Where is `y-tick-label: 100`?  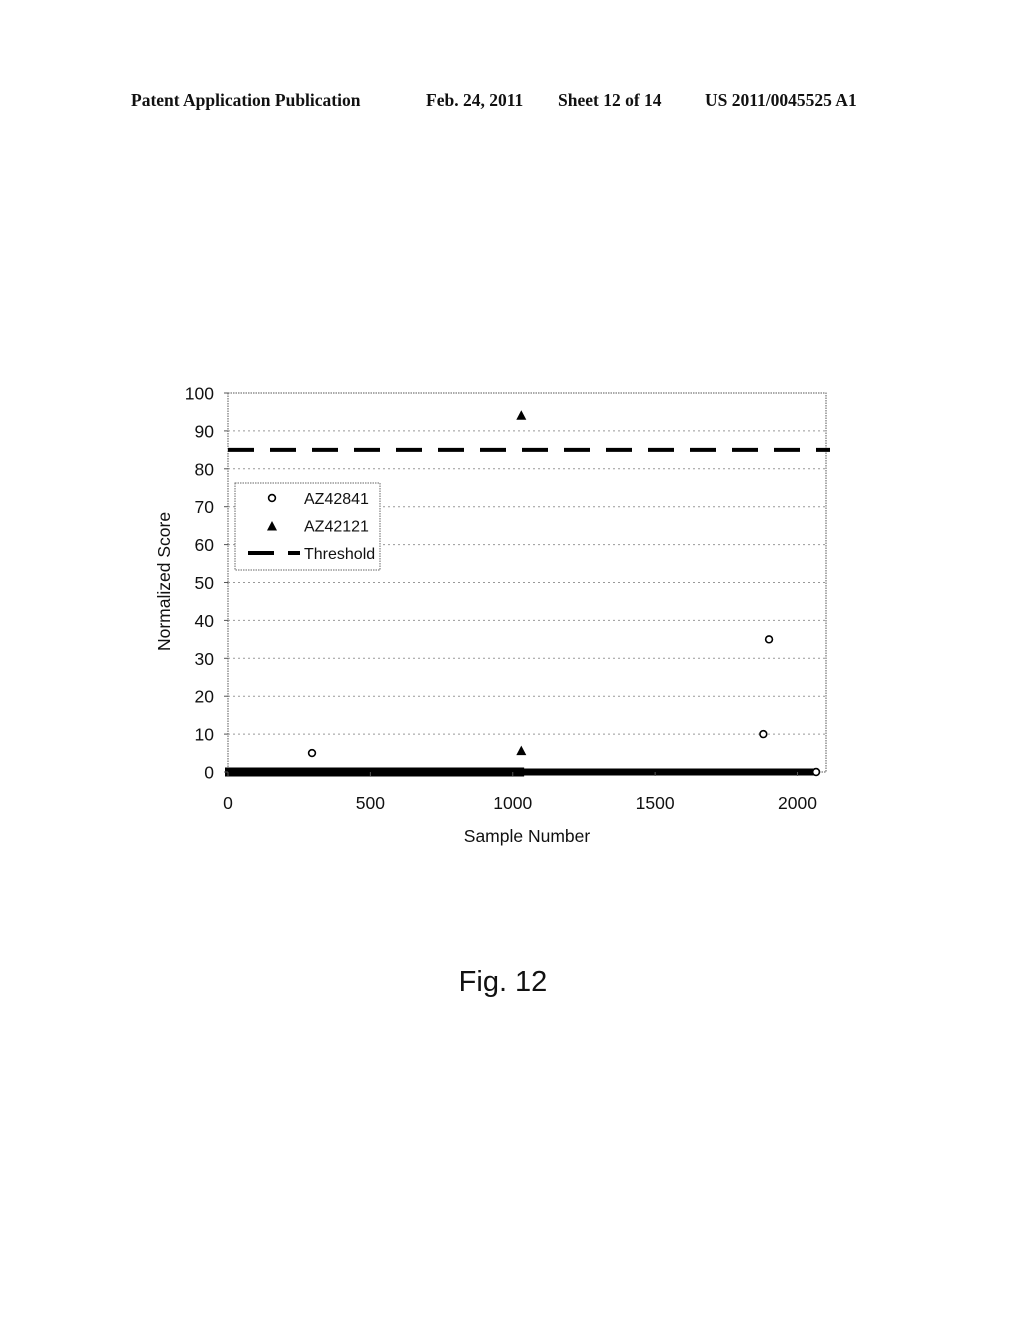
y-tick-label: 100 is located at coordinates (199, 394).